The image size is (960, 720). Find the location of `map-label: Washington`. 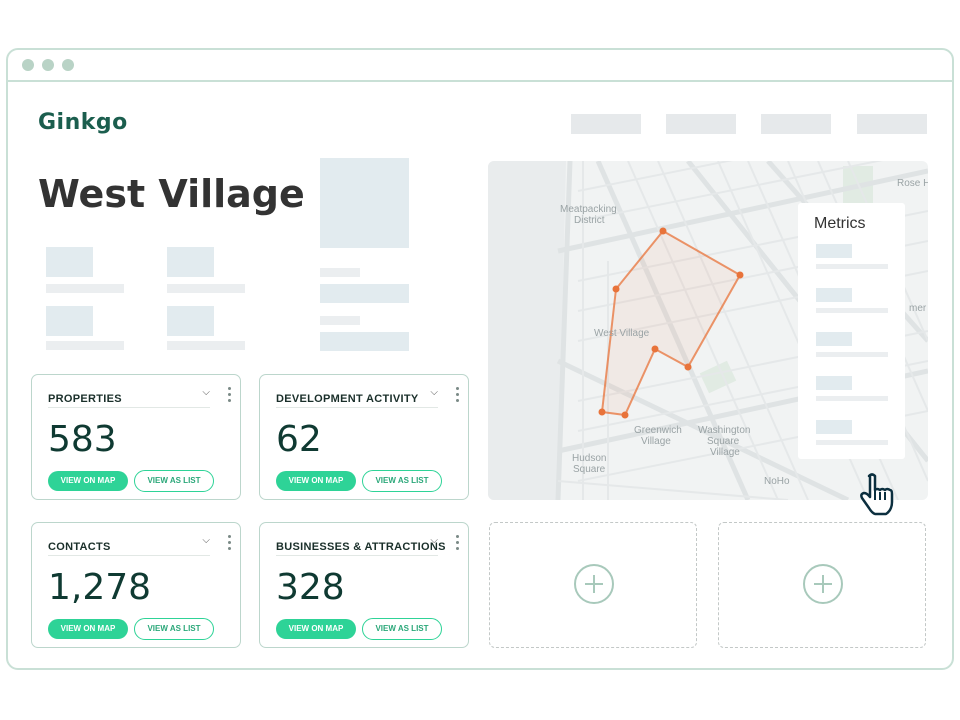

map-label: Washington is located at coordinates (724, 430).